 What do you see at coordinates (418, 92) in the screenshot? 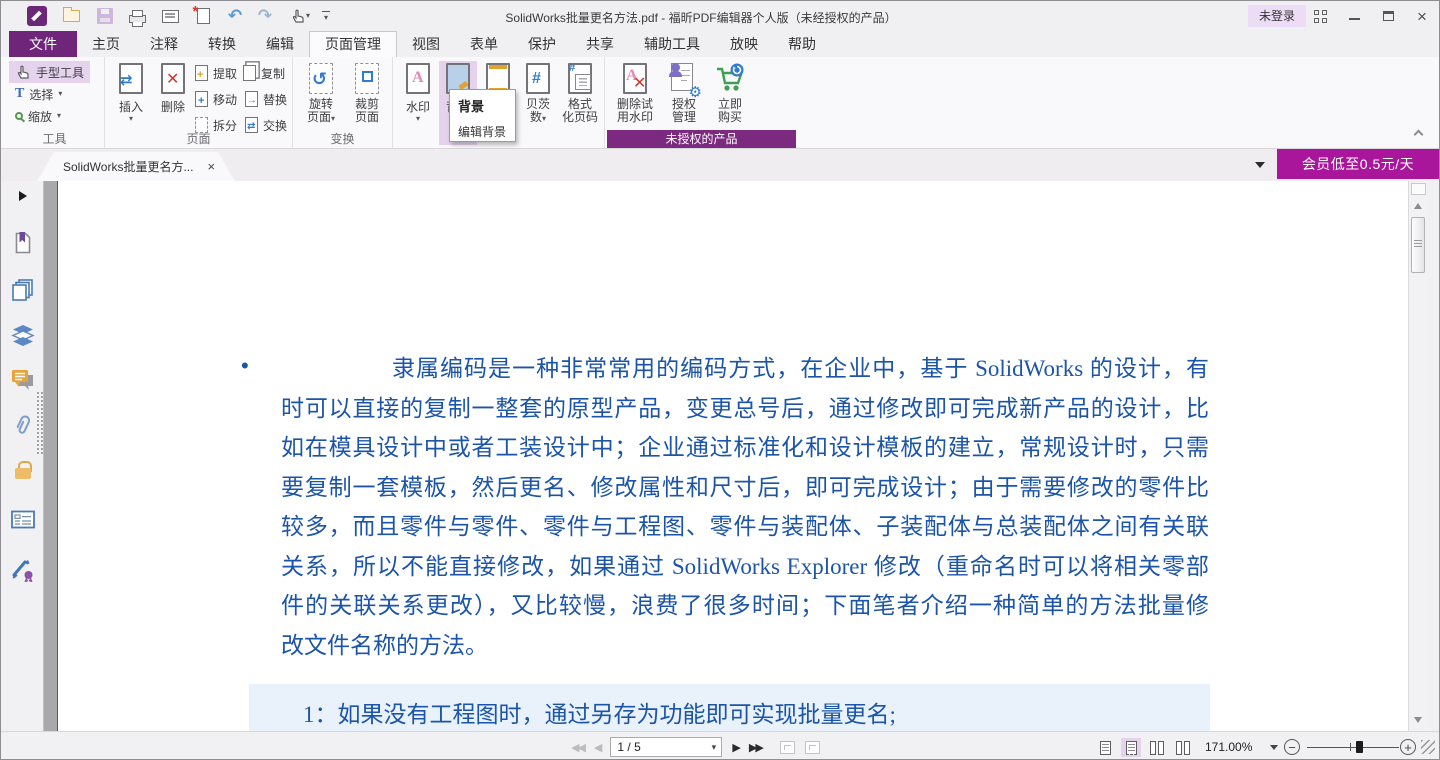
I see `watermark-button: A 水印 ▾` at bounding box center [418, 92].